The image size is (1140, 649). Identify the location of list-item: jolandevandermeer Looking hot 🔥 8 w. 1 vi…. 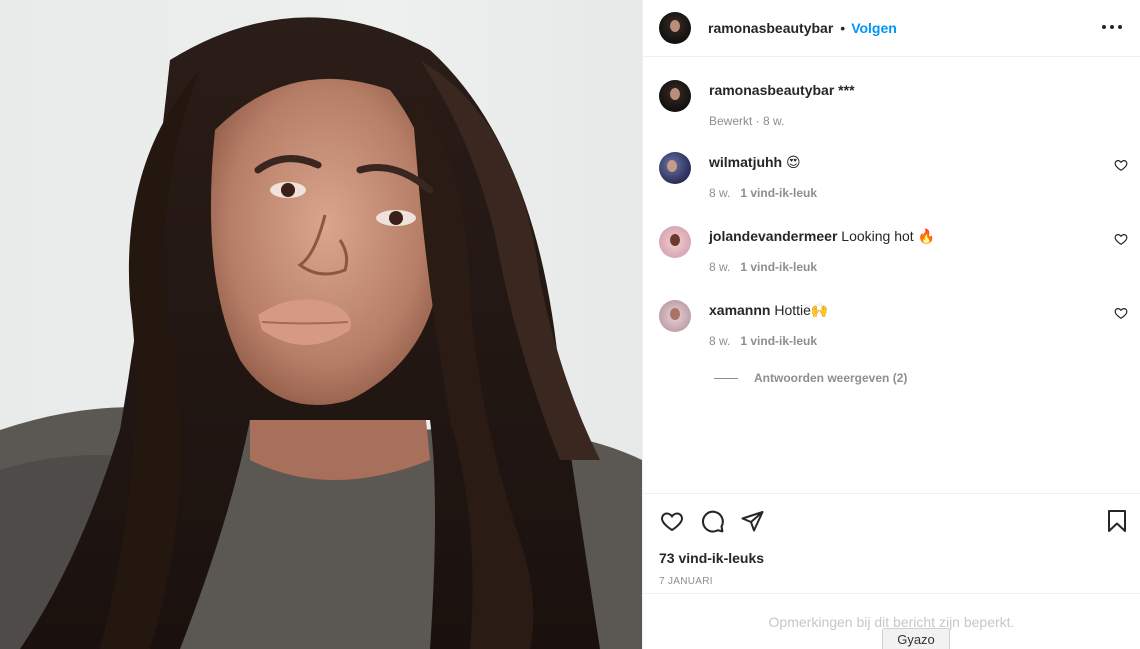
(899, 251).